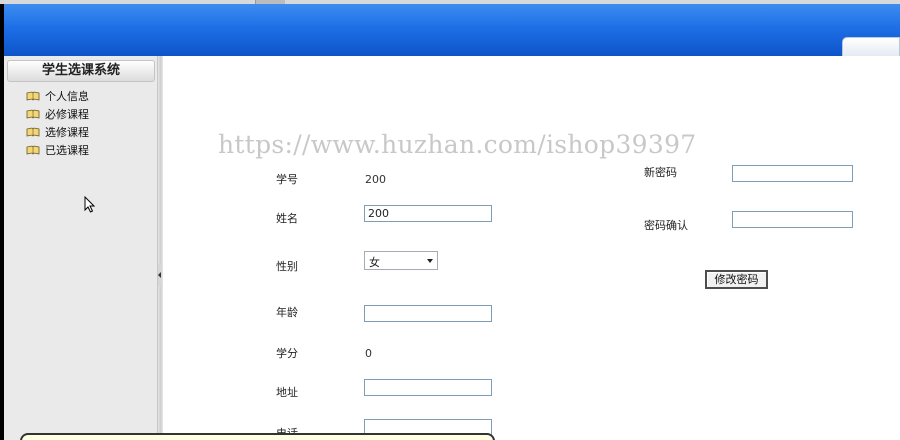 The width and height of the screenshot is (900, 440). What do you see at coordinates (666, 225) in the screenshot?
I see `confirm-password-label: 密码确认` at bounding box center [666, 225].